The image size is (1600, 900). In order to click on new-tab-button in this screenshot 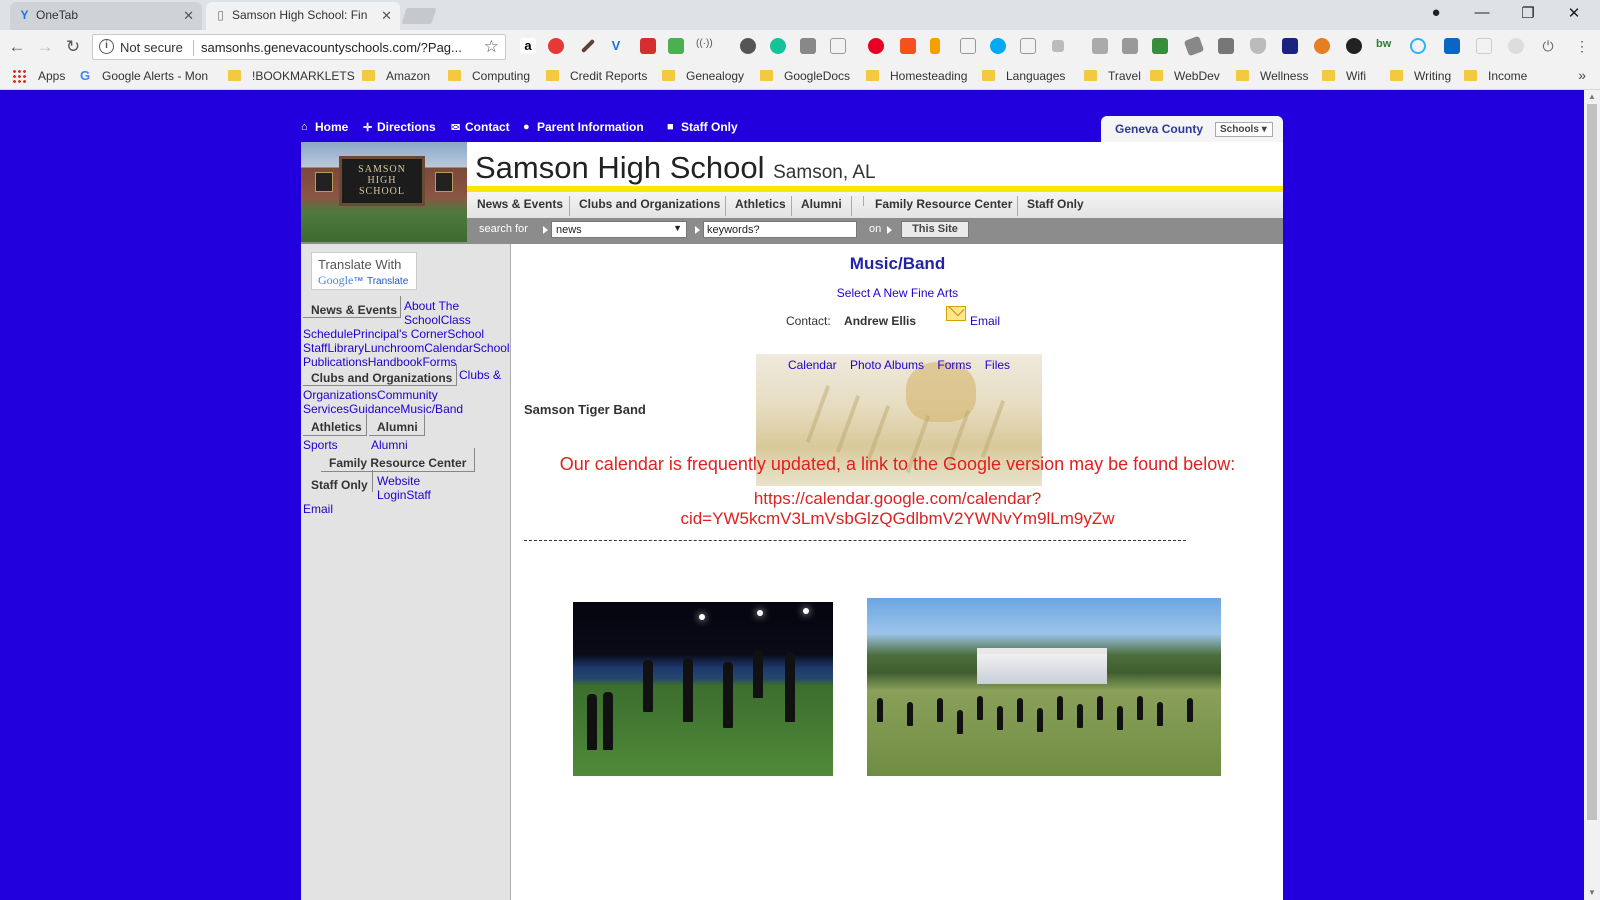, I will do `click(419, 16)`.